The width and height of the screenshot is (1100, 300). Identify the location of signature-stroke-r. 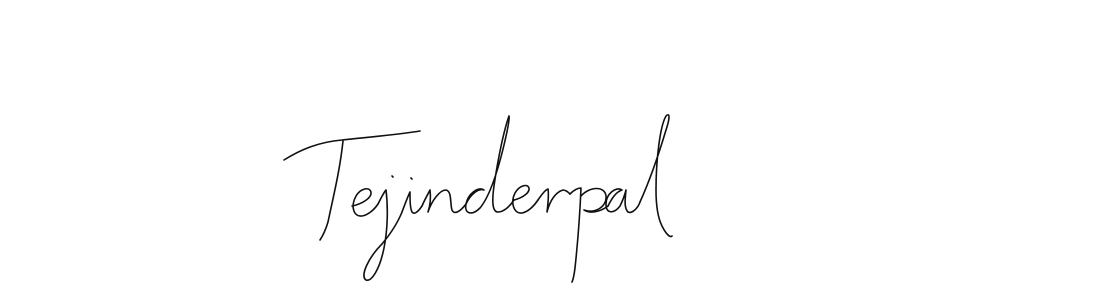
(554, 200).